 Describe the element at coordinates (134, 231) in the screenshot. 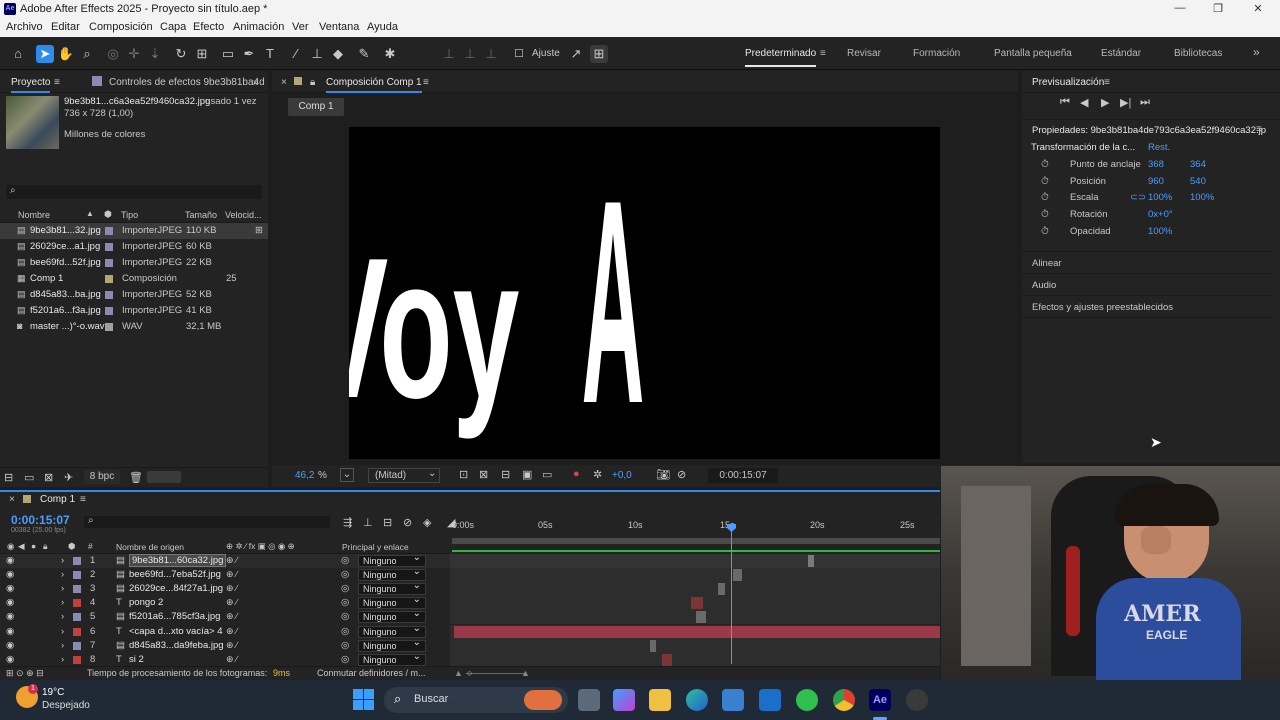

I see `project-item: ▤ 9be3b81...32.jpg ImporterJPEG 110 KB ⊞` at that location.